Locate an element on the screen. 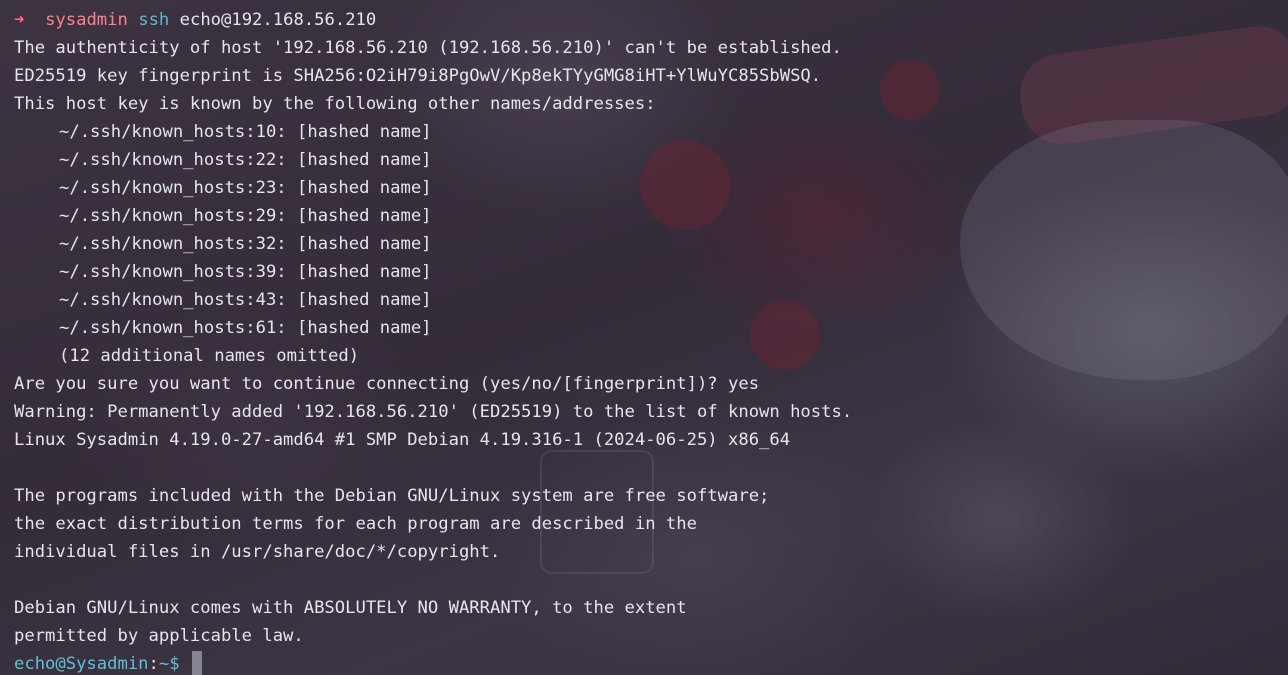  remote-user-host: echo@Sysadmin is located at coordinates (81, 664).